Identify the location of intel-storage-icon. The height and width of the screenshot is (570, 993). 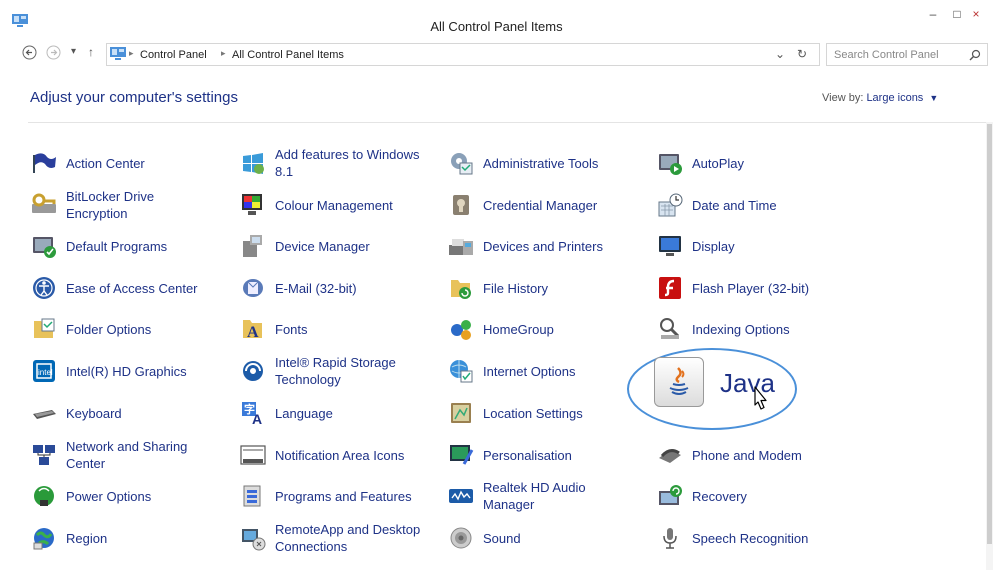
(253, 371).